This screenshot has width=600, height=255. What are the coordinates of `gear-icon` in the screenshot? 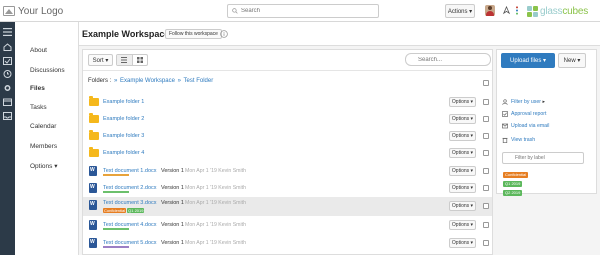 It's located at (7, 88).